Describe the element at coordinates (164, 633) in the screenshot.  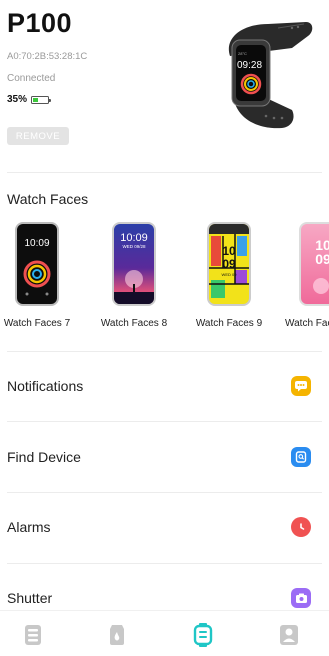
I see `bottom-tab-bar` at that location.